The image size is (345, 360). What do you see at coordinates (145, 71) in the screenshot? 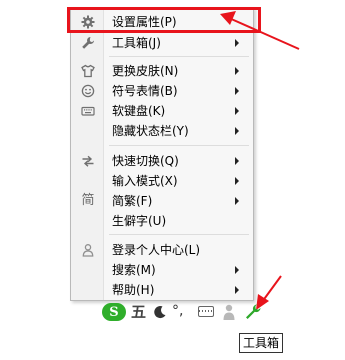
I see `menu-item-label: 更换皮肤(N)` at bounding box center [145, 71].